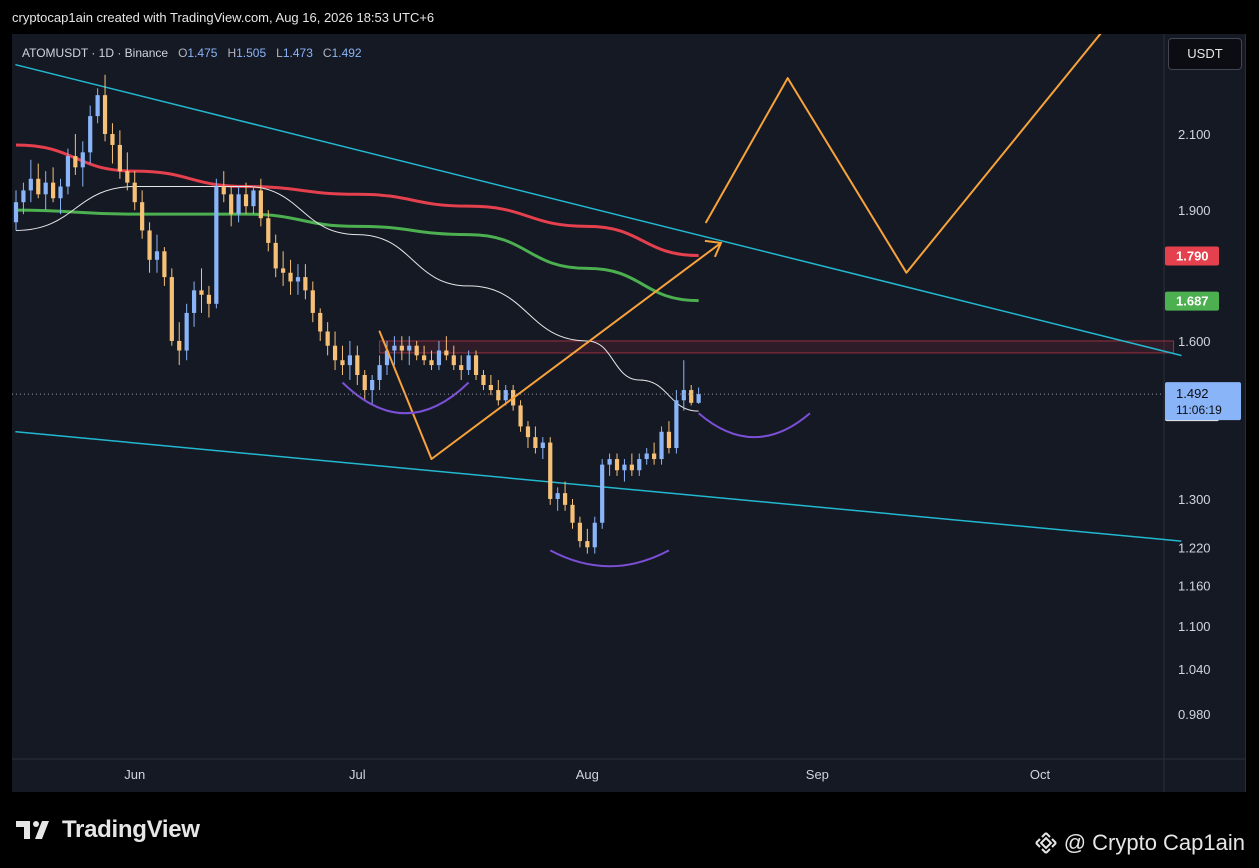  Describe the element at coordinates (134, 774) in the screenshot. I see `time-tick-label: Jun` at that location.